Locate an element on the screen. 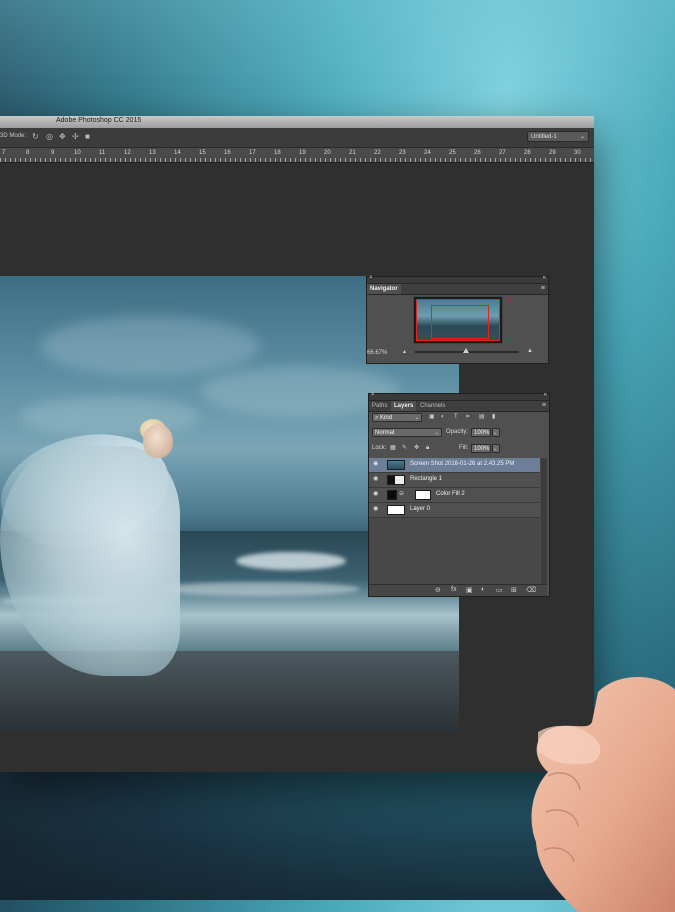 The width and height of the screenshot is (675, 912). navigator-panel: × « Navigator ≡ 66.67% ▴ ▲ is located at coordinates (457, 319).